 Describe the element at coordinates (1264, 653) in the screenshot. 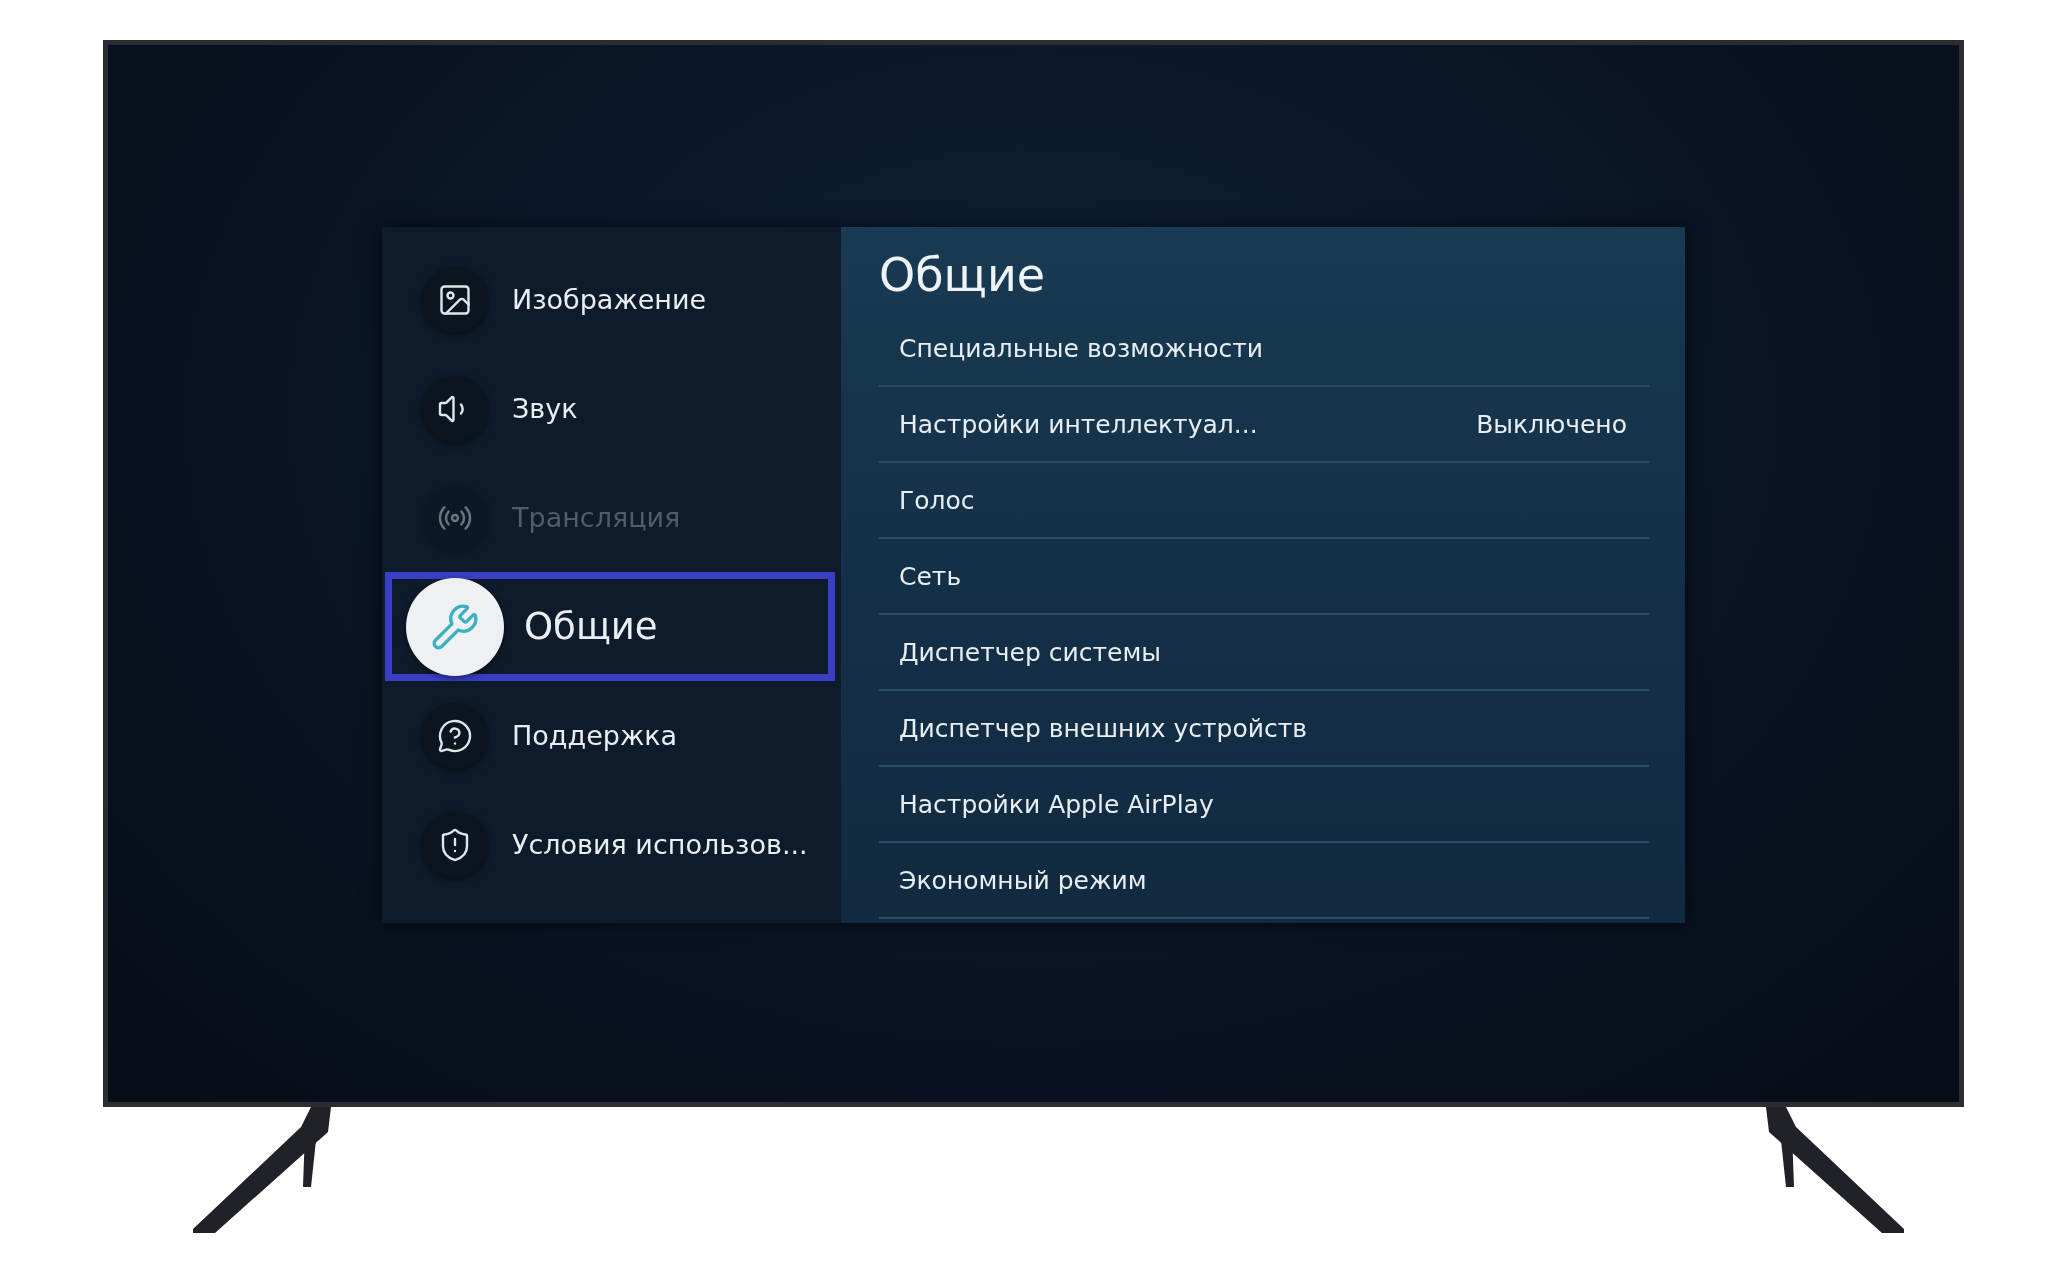

I see `settings-row: Диспетчер системы` at that location.